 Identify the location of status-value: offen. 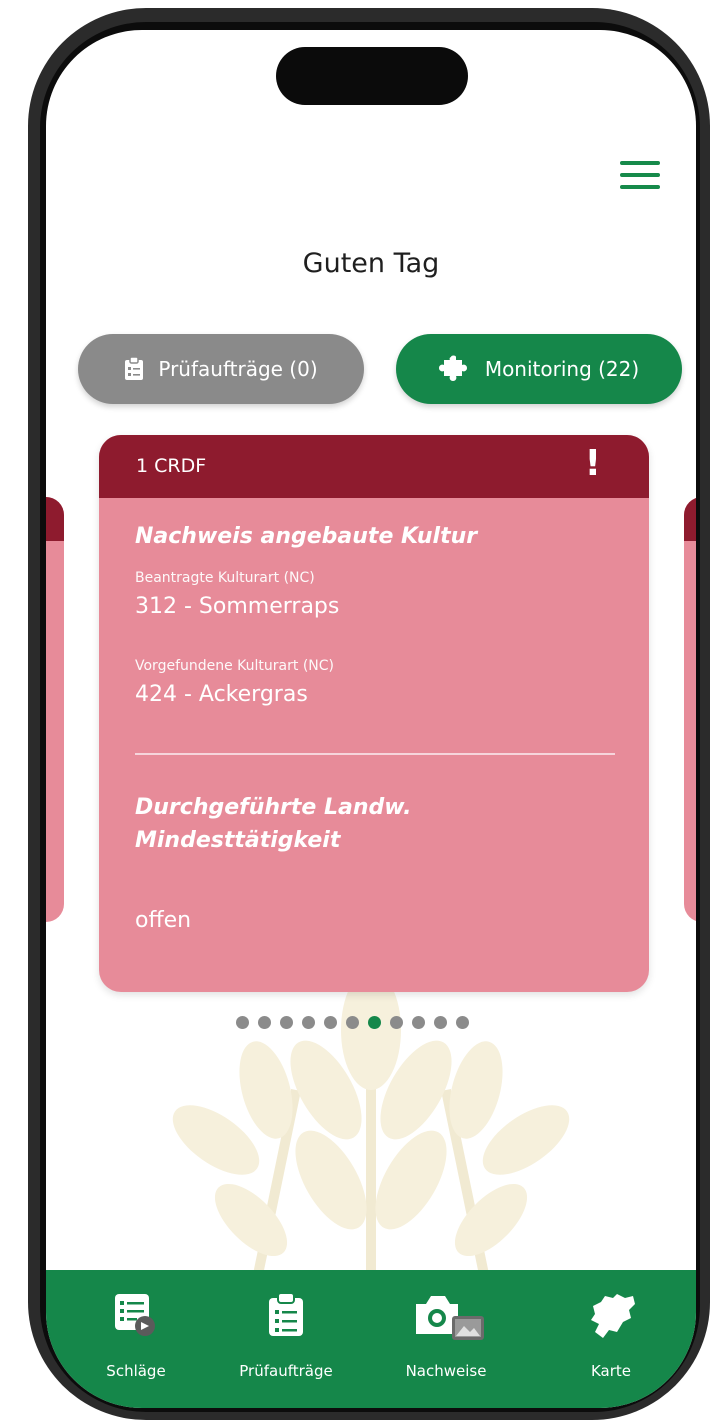
(163, 920).